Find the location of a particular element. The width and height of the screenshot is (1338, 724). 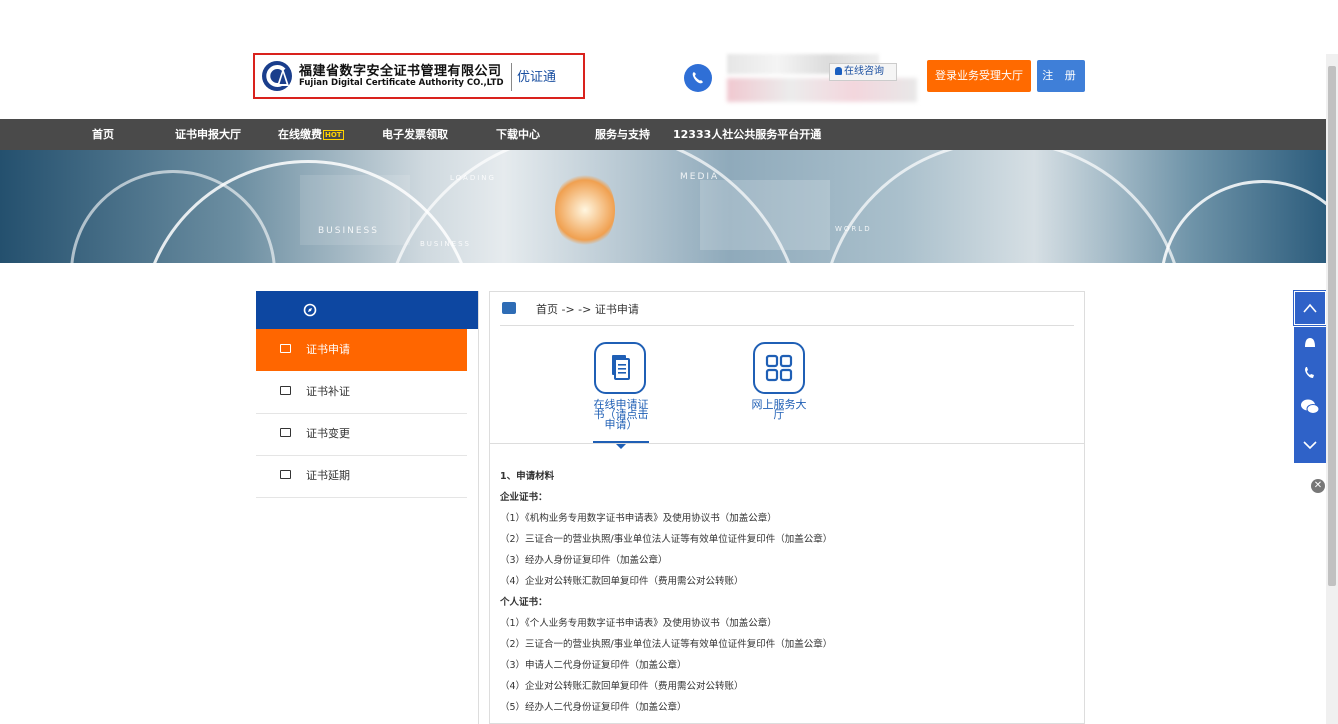

nav-item-service-support: 服务与支持 is located at coordinates (622, 134).